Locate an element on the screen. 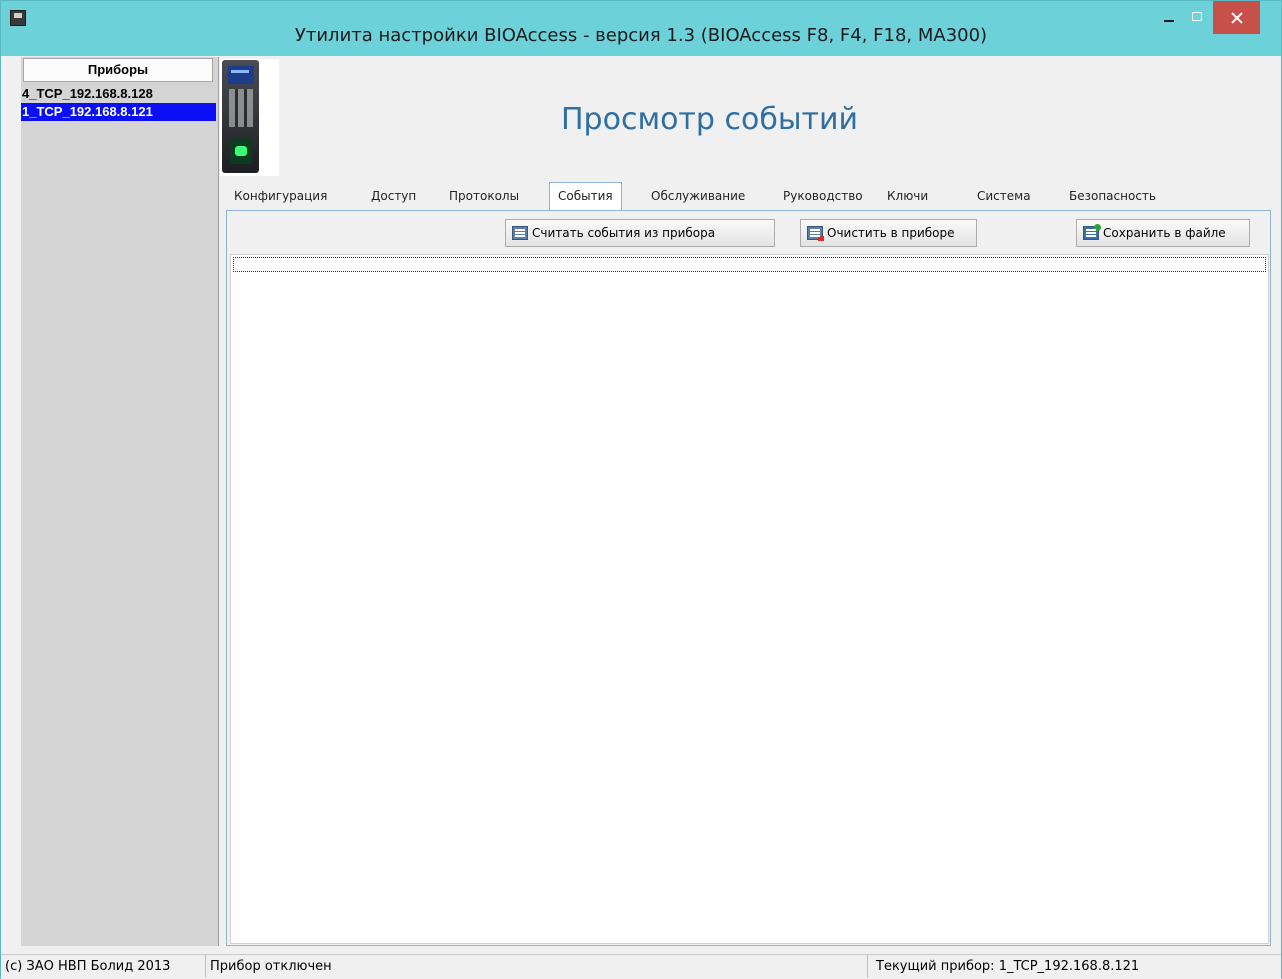 The image size is (1282, 979). tab-access: Доступ is located at coordinates (393, 196).